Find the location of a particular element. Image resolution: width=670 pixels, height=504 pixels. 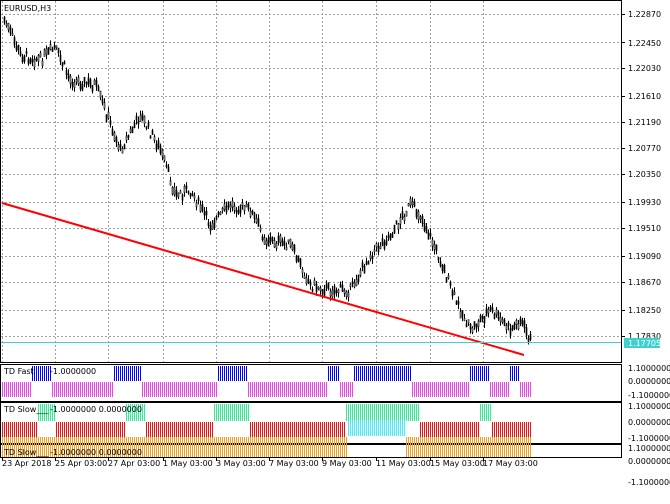

td-slow-2-scale: 1.1000000 0.0000000 -1.1000000 is located at coordinates (649, 465).